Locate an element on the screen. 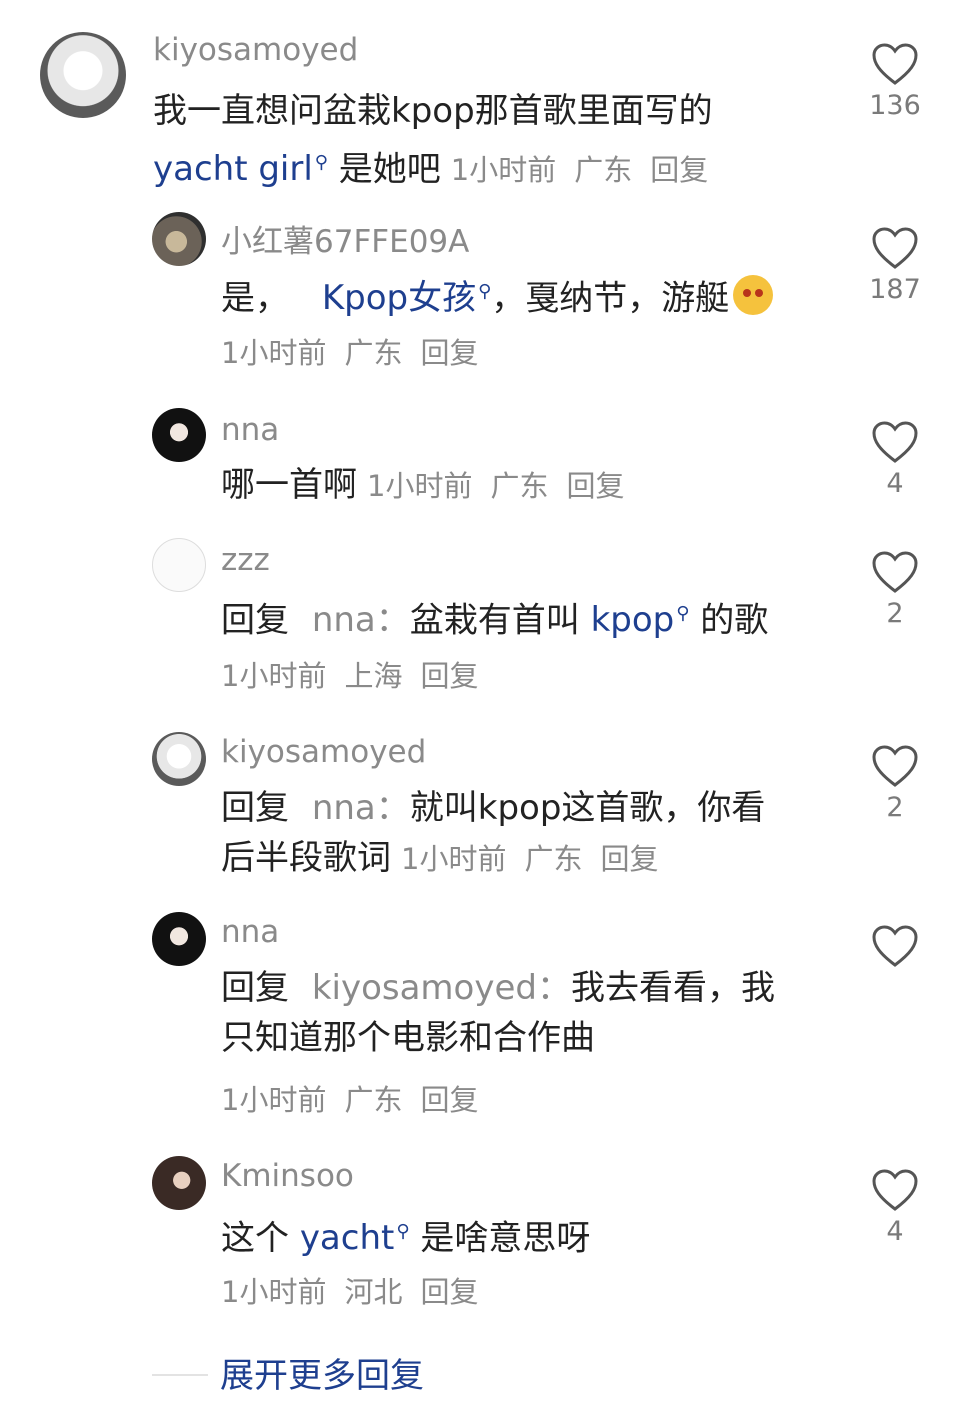  expand-more-label: 展开更多回复 is located at coordinates (322, 1376).